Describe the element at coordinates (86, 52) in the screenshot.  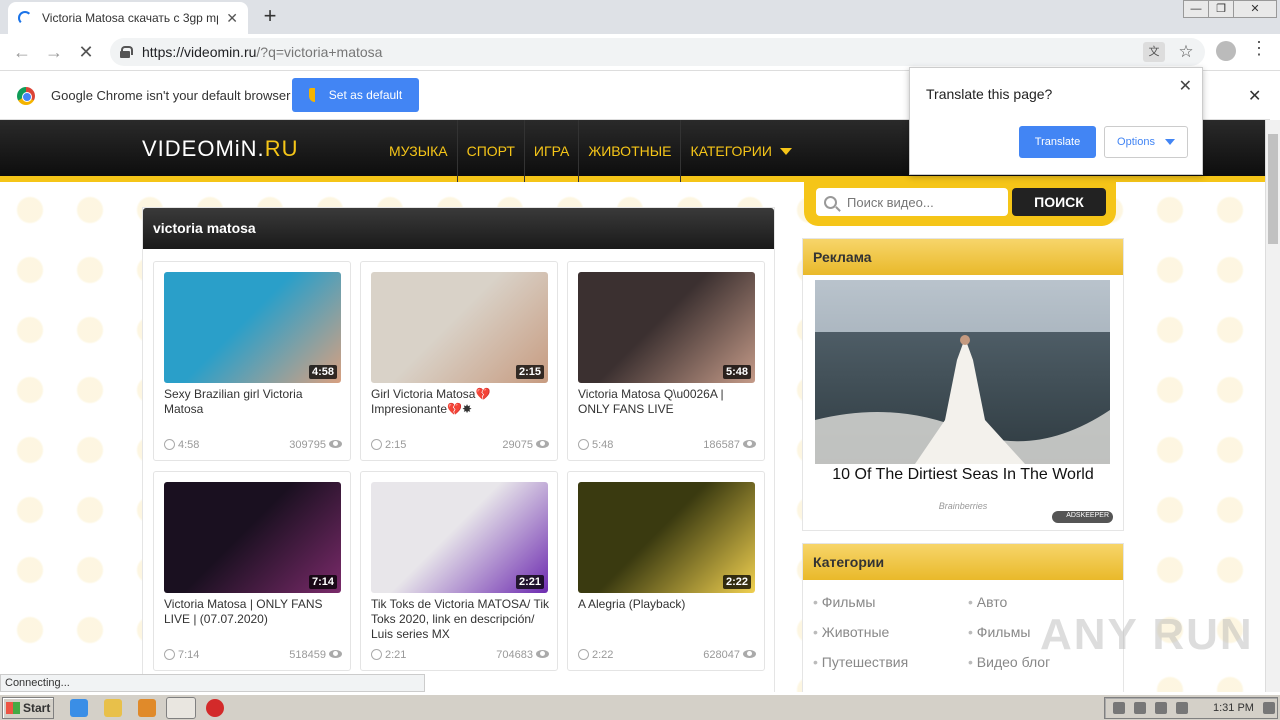
I see `stop-icon: ✕` at that location.